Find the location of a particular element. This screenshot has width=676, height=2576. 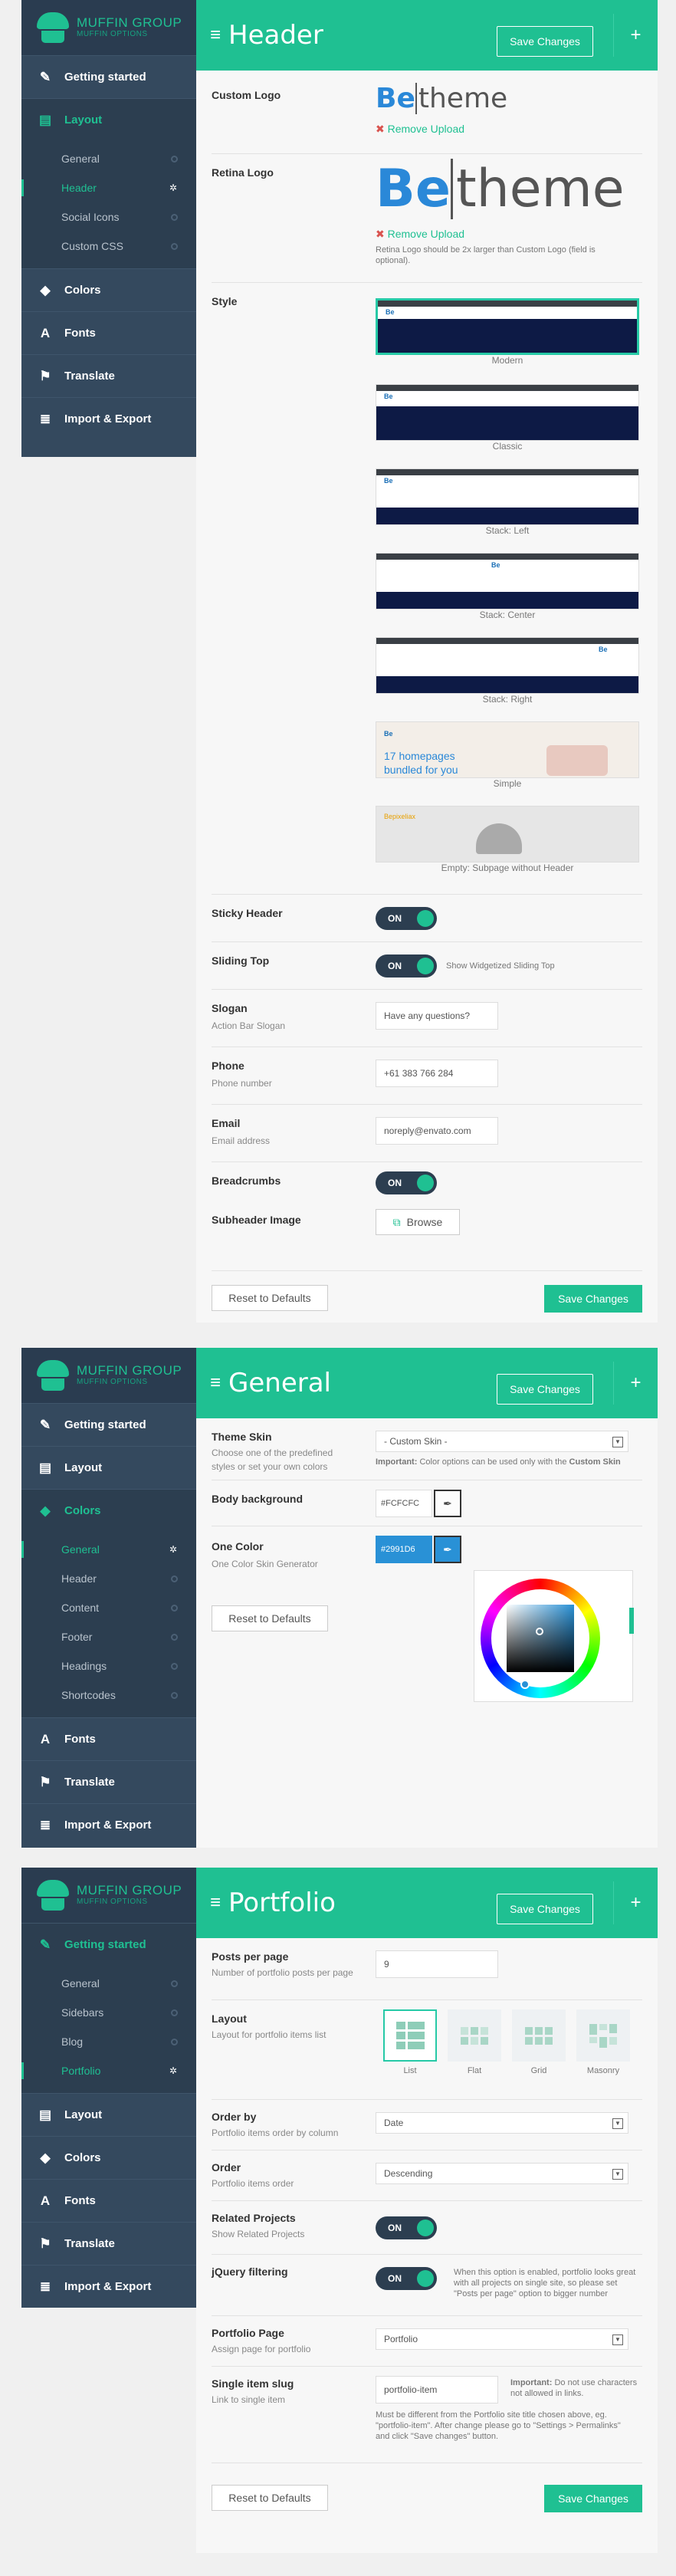

picker-handle is located at coordinates (539, 1631).